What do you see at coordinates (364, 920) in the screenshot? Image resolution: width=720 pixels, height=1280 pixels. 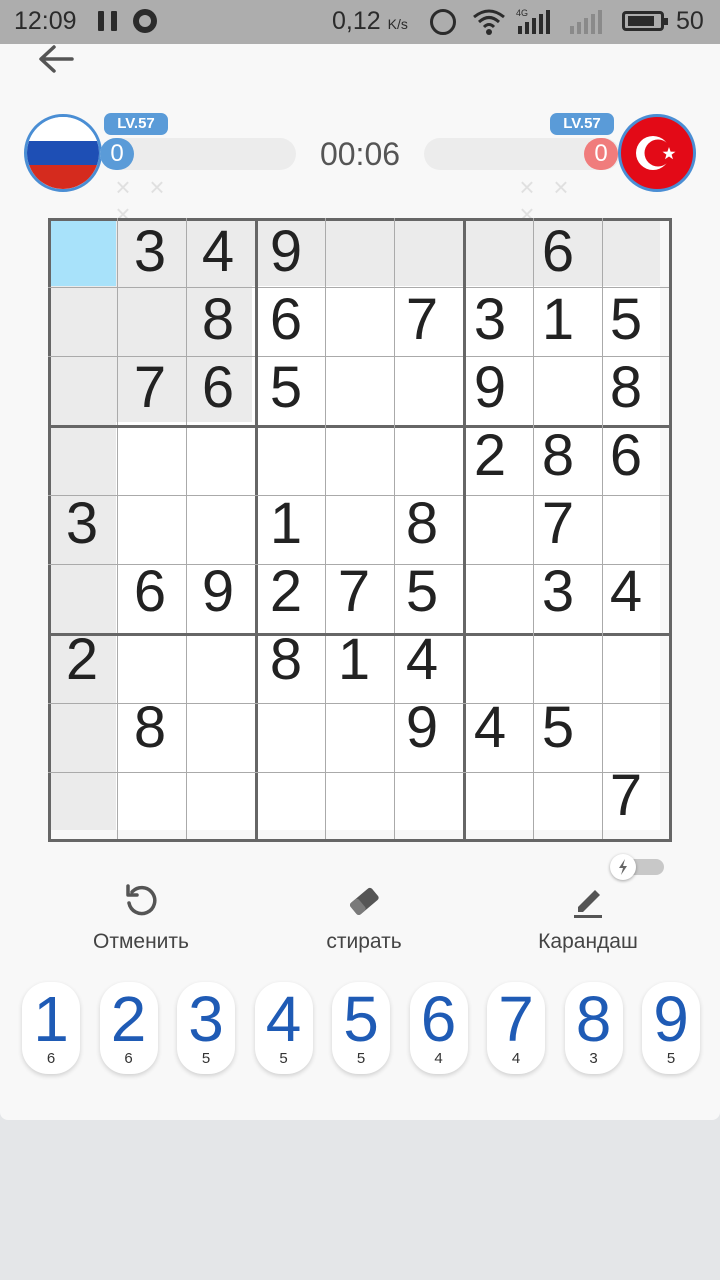 I see `erase-button: стирать` at bounding box center [364, 920].